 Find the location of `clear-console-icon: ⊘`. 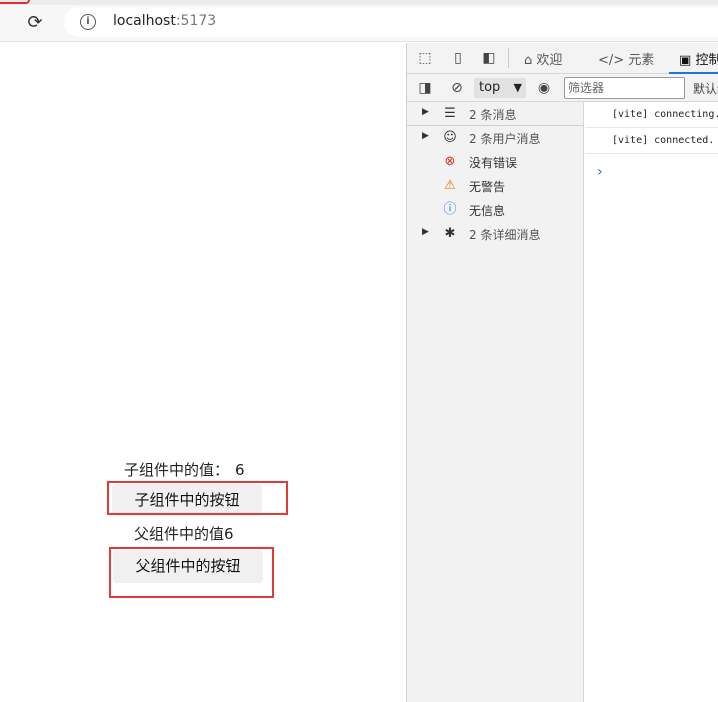

clear-console-icon: ⊘ is located at coordinates (457, 88).